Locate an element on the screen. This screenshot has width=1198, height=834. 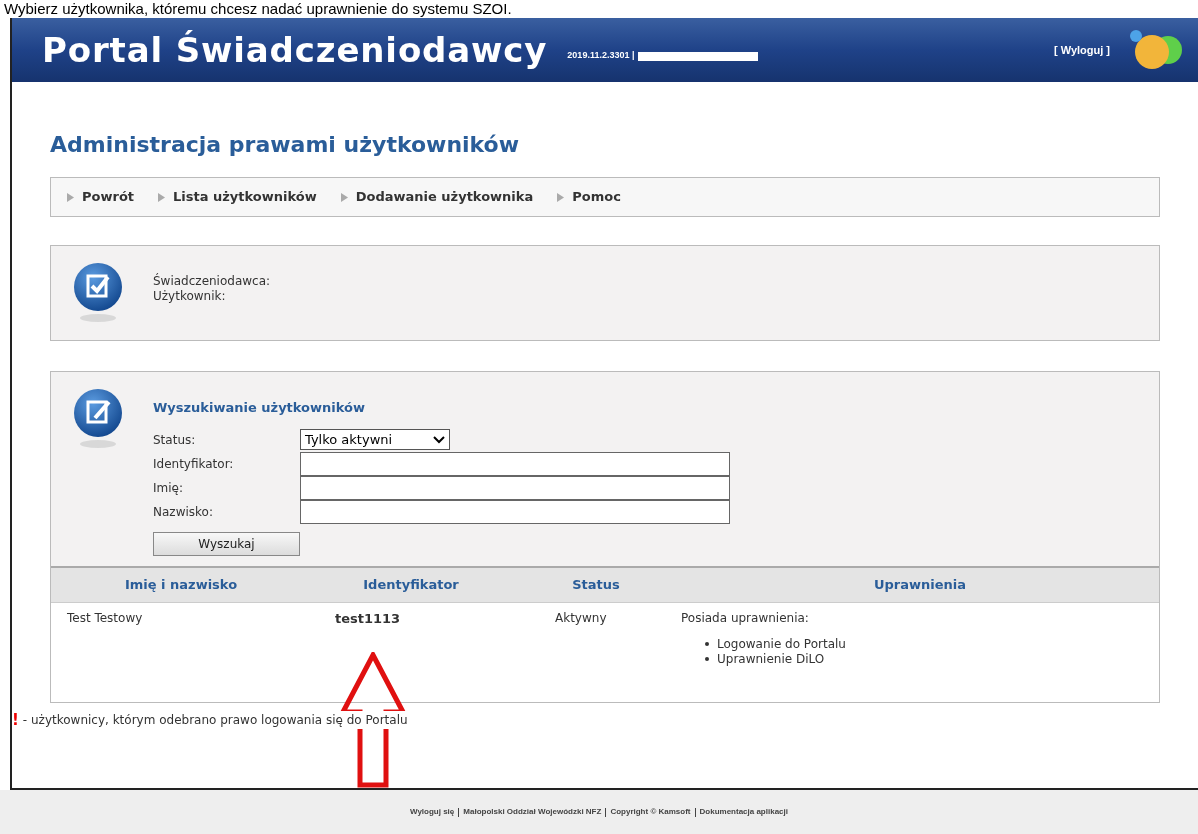
footer-link: Copyright © Kamsoft is located at coordinates (650, 812).